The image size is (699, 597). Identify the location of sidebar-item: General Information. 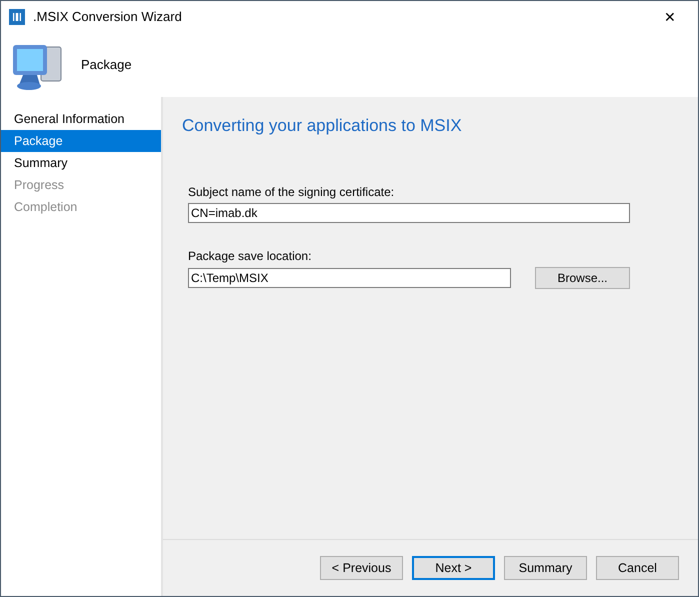
(81, 119).